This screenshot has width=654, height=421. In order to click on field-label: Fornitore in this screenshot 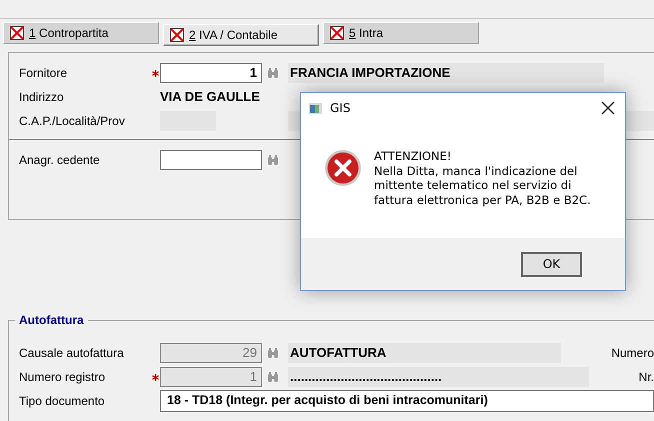, I will do `click(43, 73)`.